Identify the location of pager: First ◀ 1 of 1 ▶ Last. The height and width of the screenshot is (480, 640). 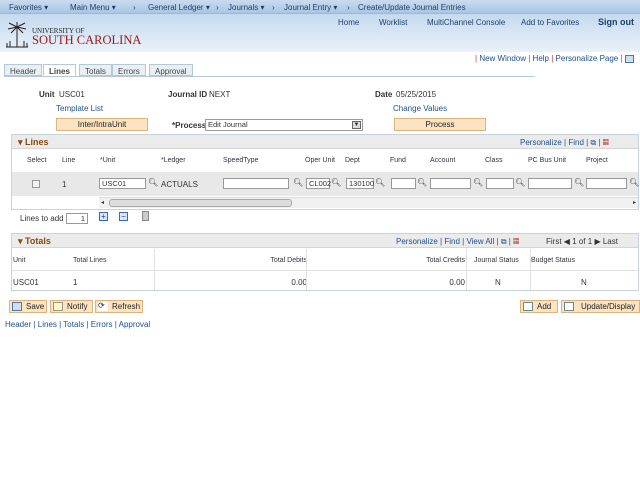
(582, 241).